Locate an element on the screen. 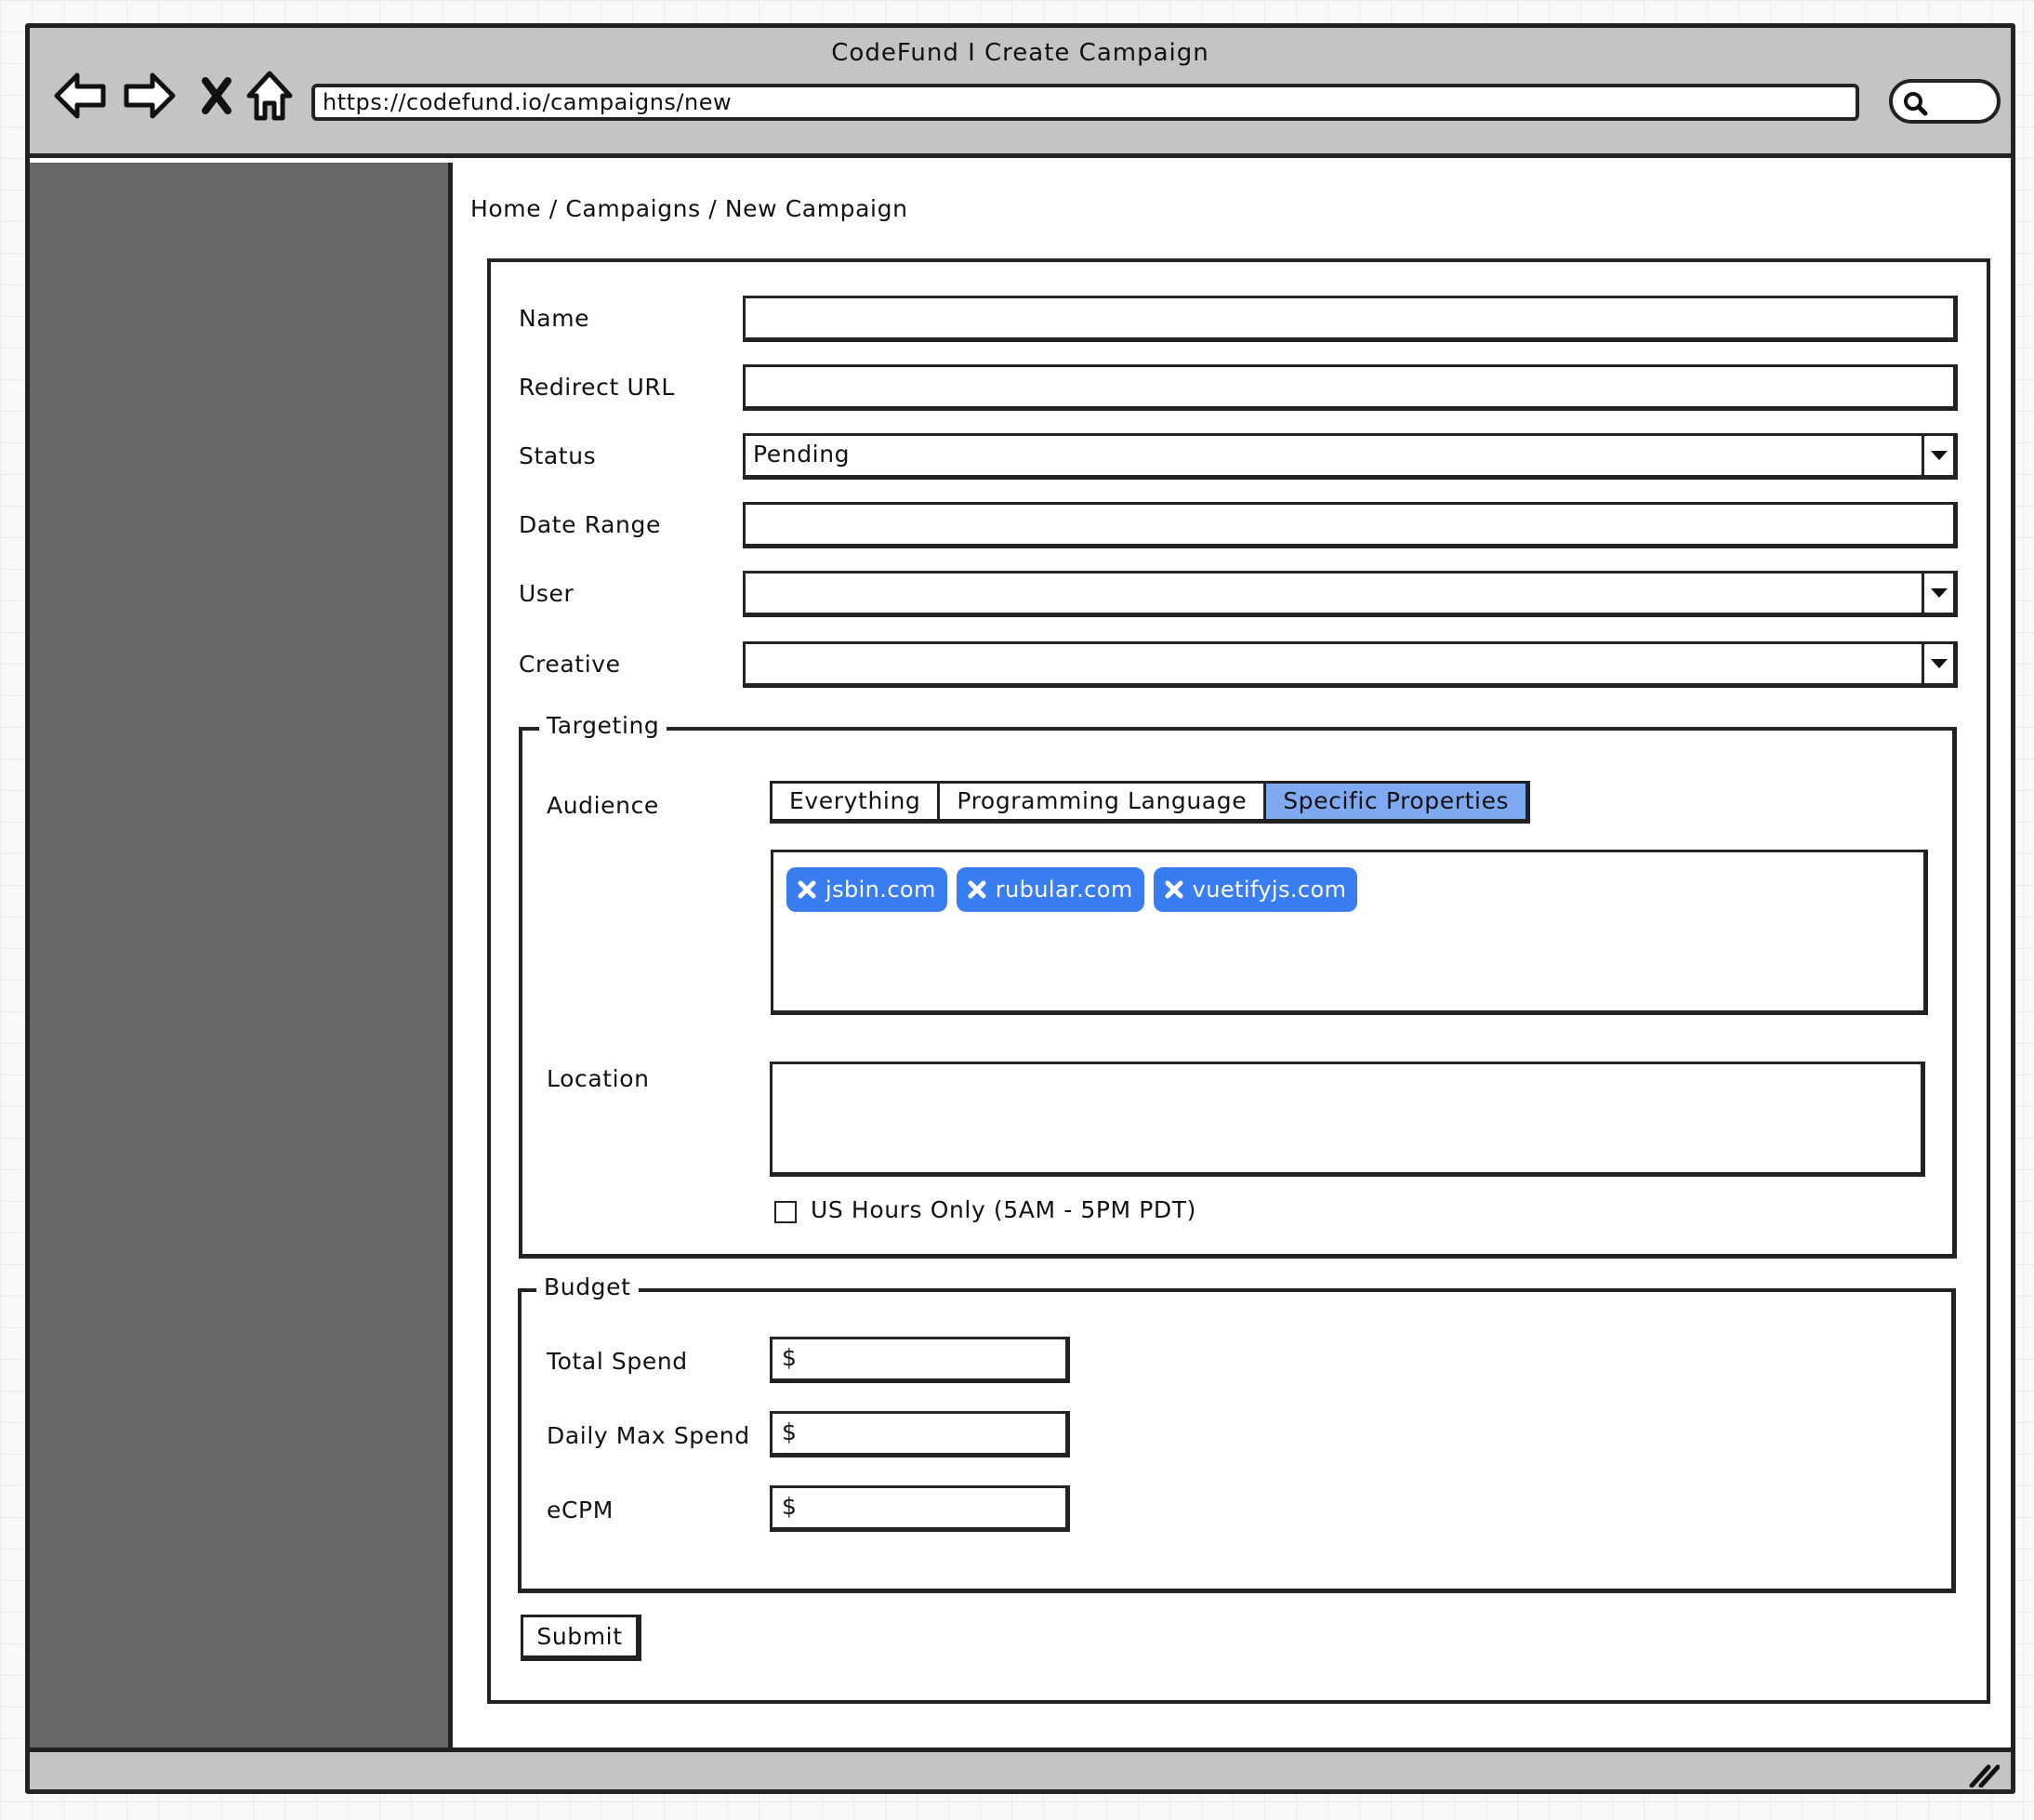 The width and height of the screenshot is (2034, 1820). search-icon is located at coordinates (1916, 104).